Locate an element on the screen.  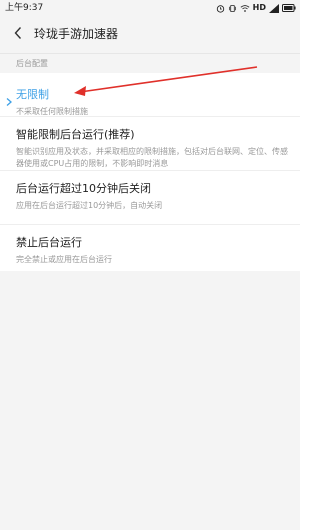
chevron-left-icon is located at coordinates (18, 34).